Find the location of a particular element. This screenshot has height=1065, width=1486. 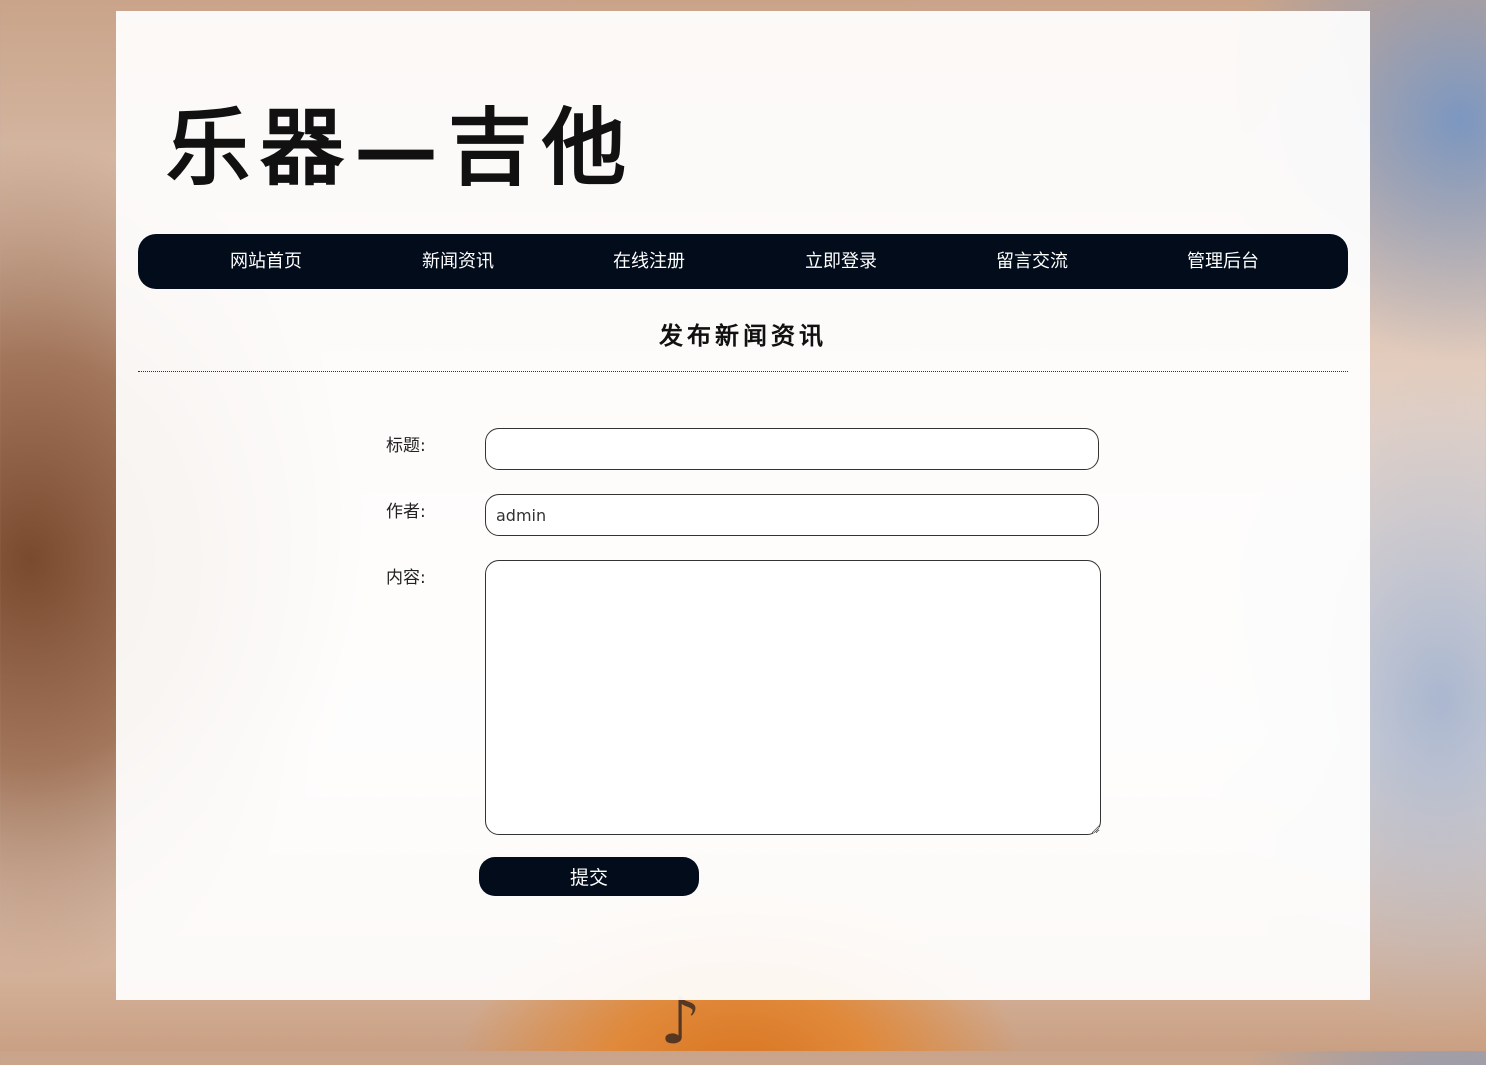

nav-item-register: 在线注册 is located at coordinates (649, 261).